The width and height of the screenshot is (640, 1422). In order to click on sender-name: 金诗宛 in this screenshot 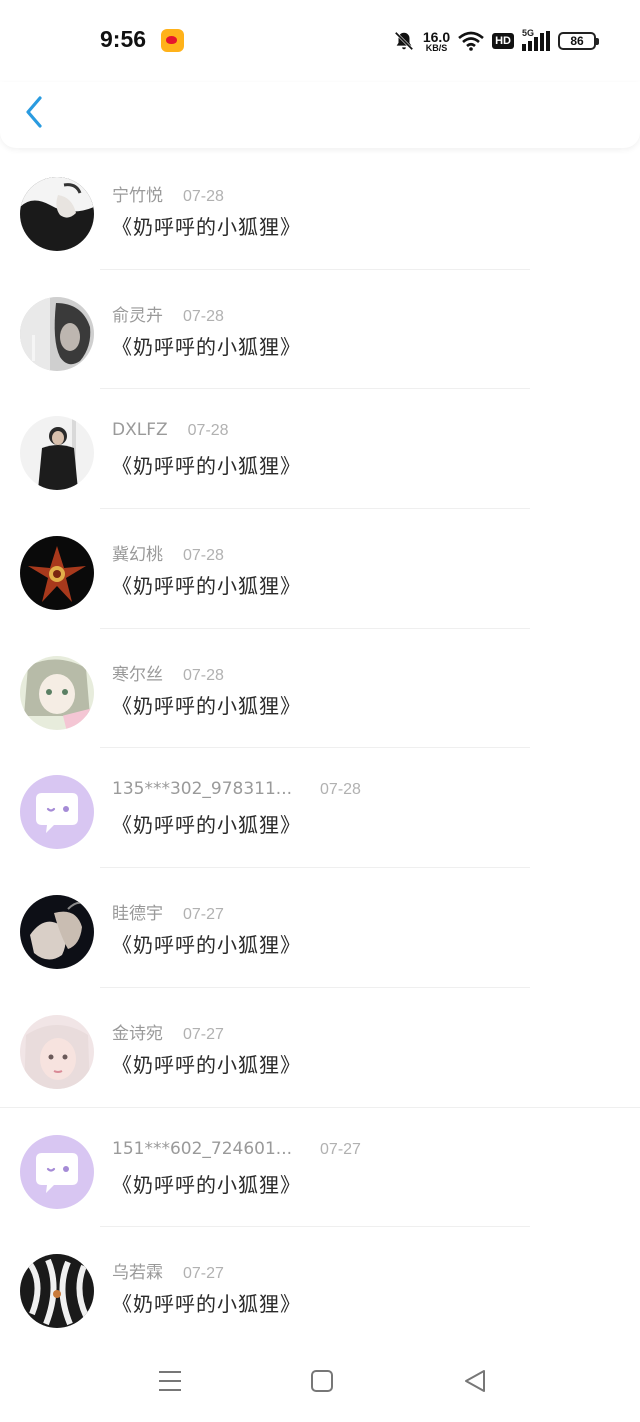, I will do `click(137, 1033)`.